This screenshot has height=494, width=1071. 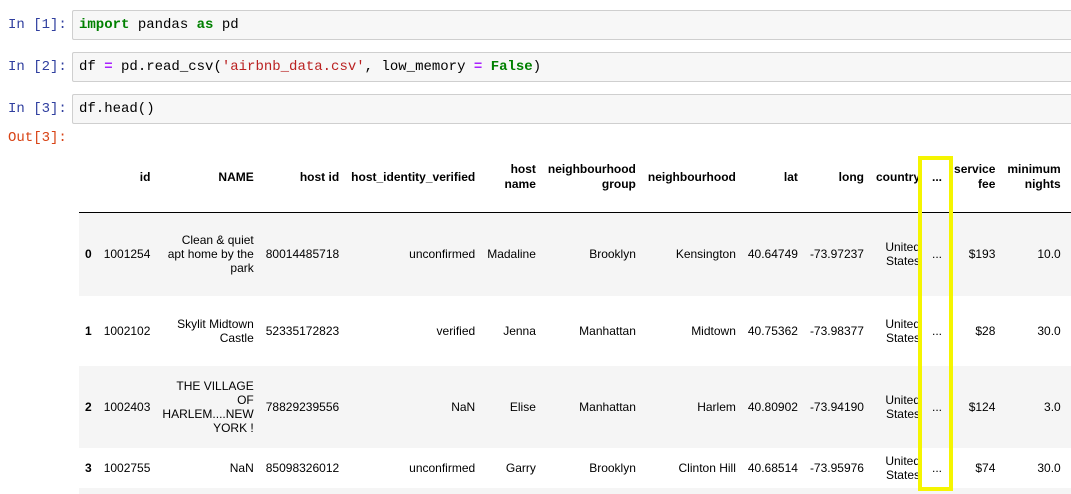 What do you see at coordinates (1068, 177) in the screenshot?
I see `header-next-column: nn` at bounding box center [1068, 177].